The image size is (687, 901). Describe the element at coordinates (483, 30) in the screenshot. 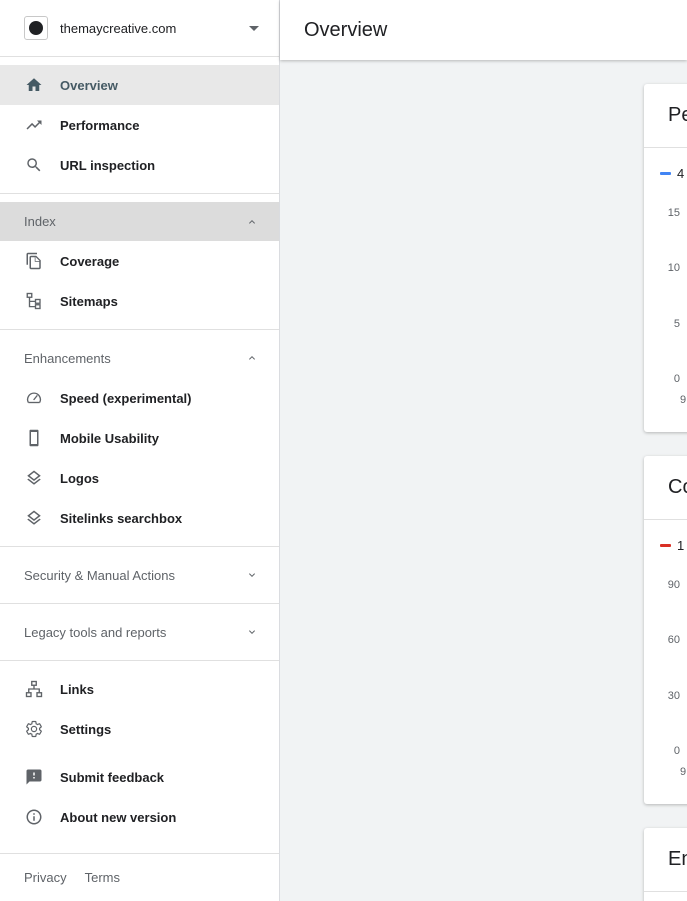

I see `top-header: Overview` at that location.